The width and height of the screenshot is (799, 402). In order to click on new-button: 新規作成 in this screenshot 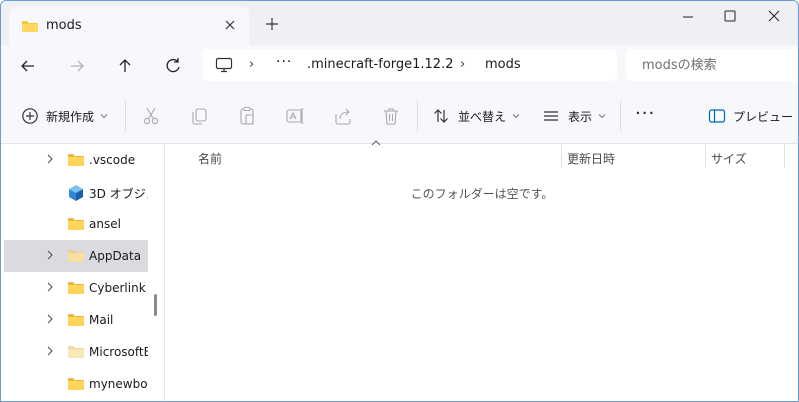, I will do `click(64, 116)`.